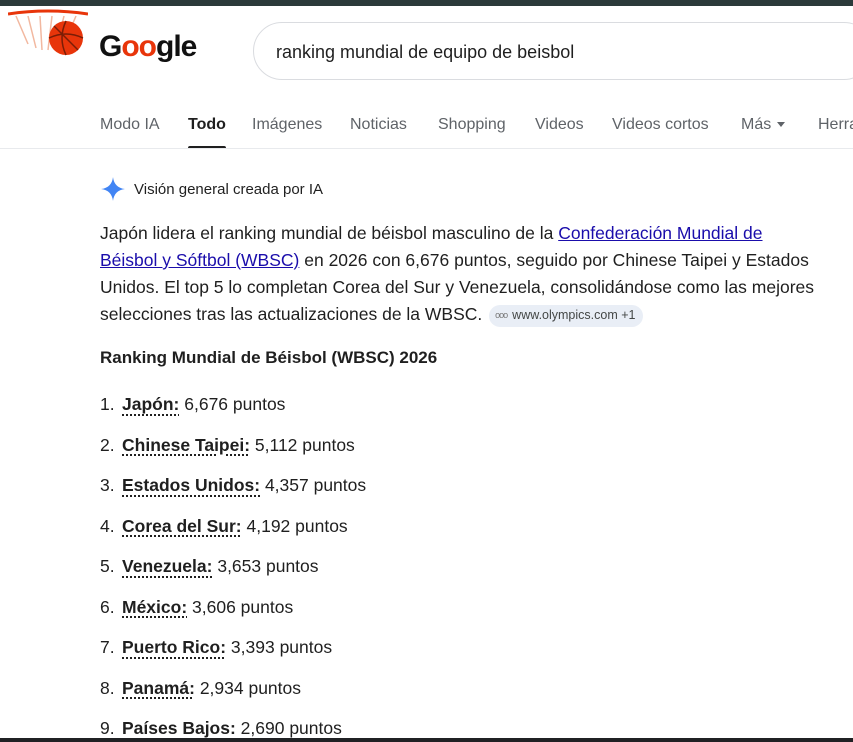 Image resolution: width=853 pixels, height=742 pixels. I want to click on tab-label: Shopping, so click(472, 124).